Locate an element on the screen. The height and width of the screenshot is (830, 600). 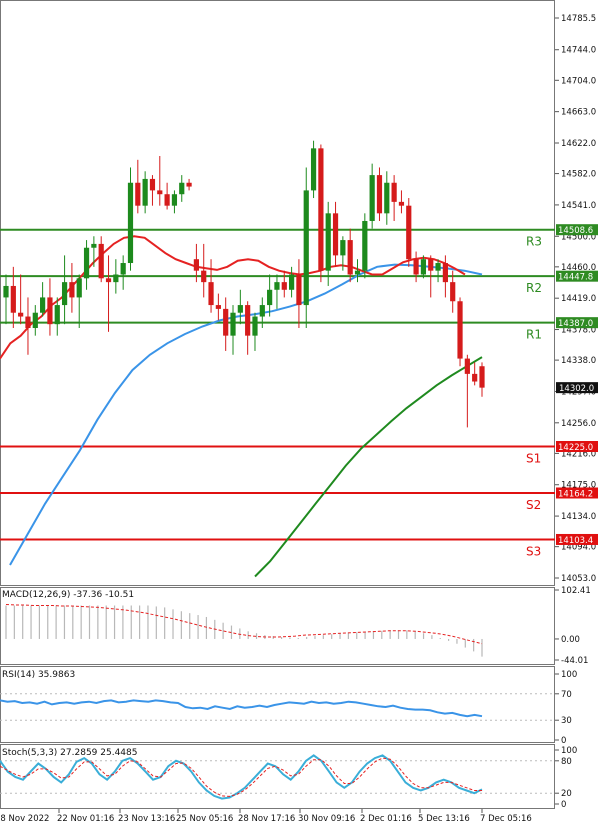
price-tick-label: 14419.0 is located at coordinates (578, 299).